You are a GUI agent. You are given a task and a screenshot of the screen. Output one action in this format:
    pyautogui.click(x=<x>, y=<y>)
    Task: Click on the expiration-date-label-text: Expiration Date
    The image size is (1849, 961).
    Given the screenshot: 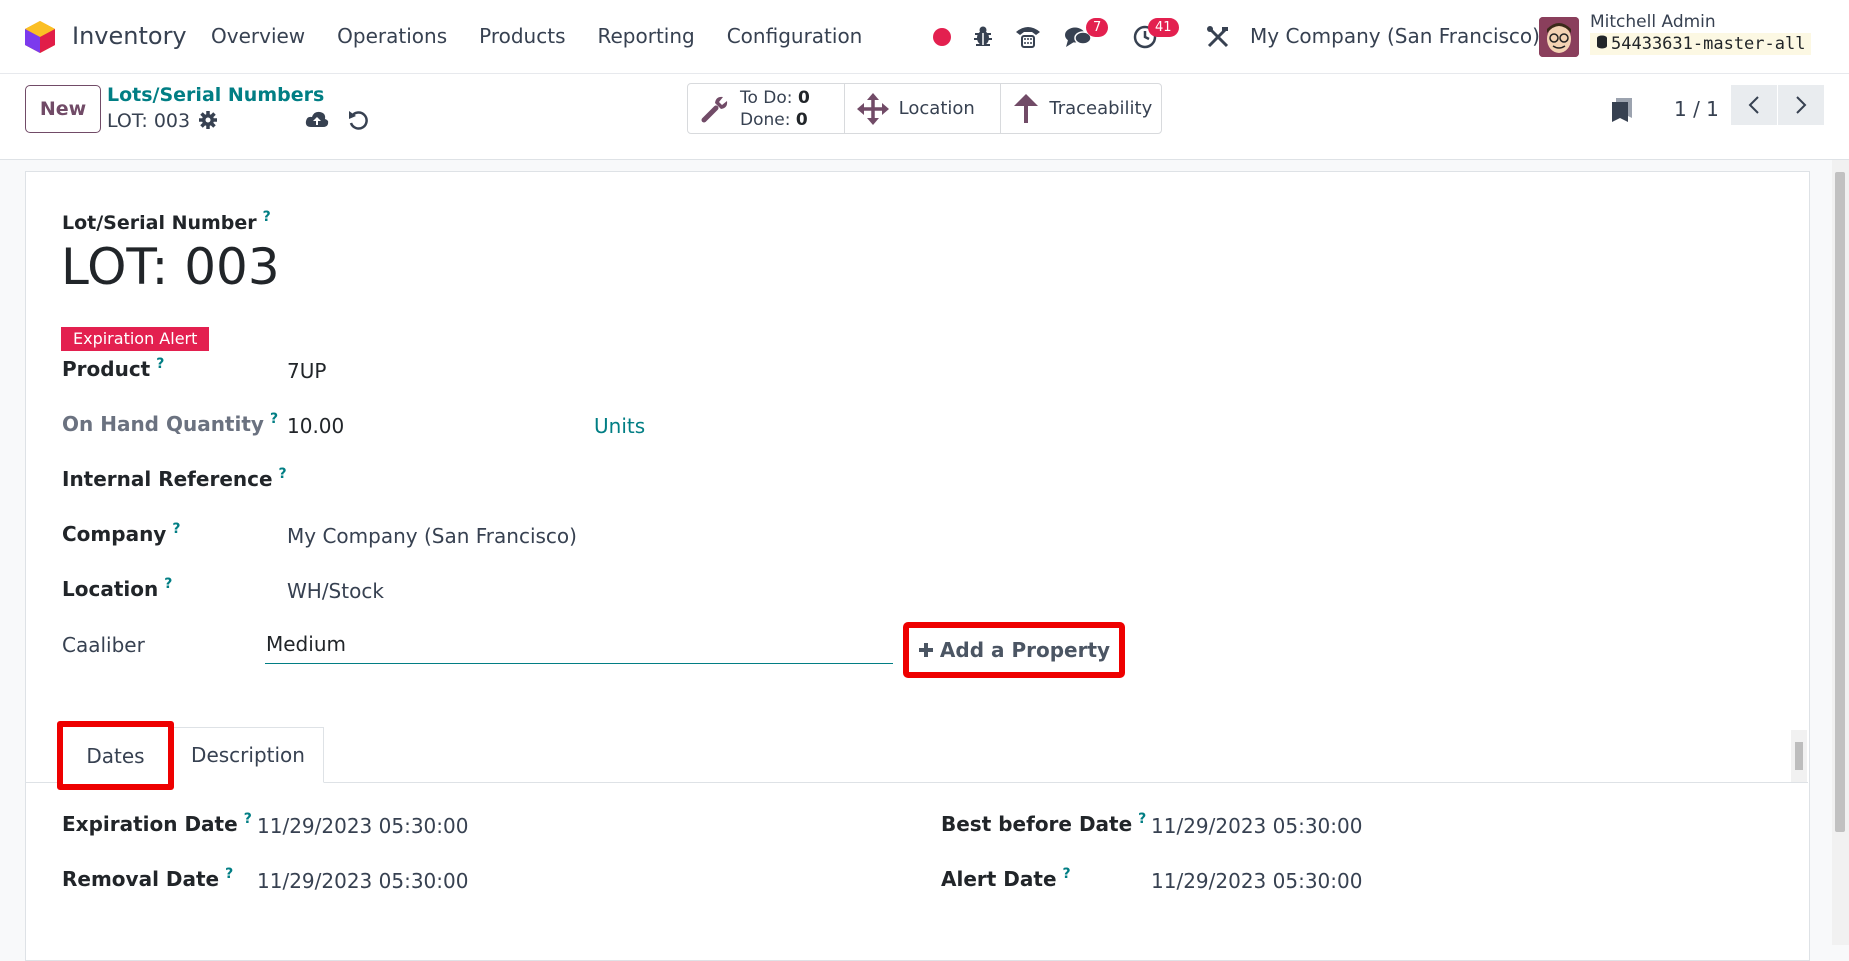 What is the action you would take?
    pyautogui.click(x=150, y=824)
    